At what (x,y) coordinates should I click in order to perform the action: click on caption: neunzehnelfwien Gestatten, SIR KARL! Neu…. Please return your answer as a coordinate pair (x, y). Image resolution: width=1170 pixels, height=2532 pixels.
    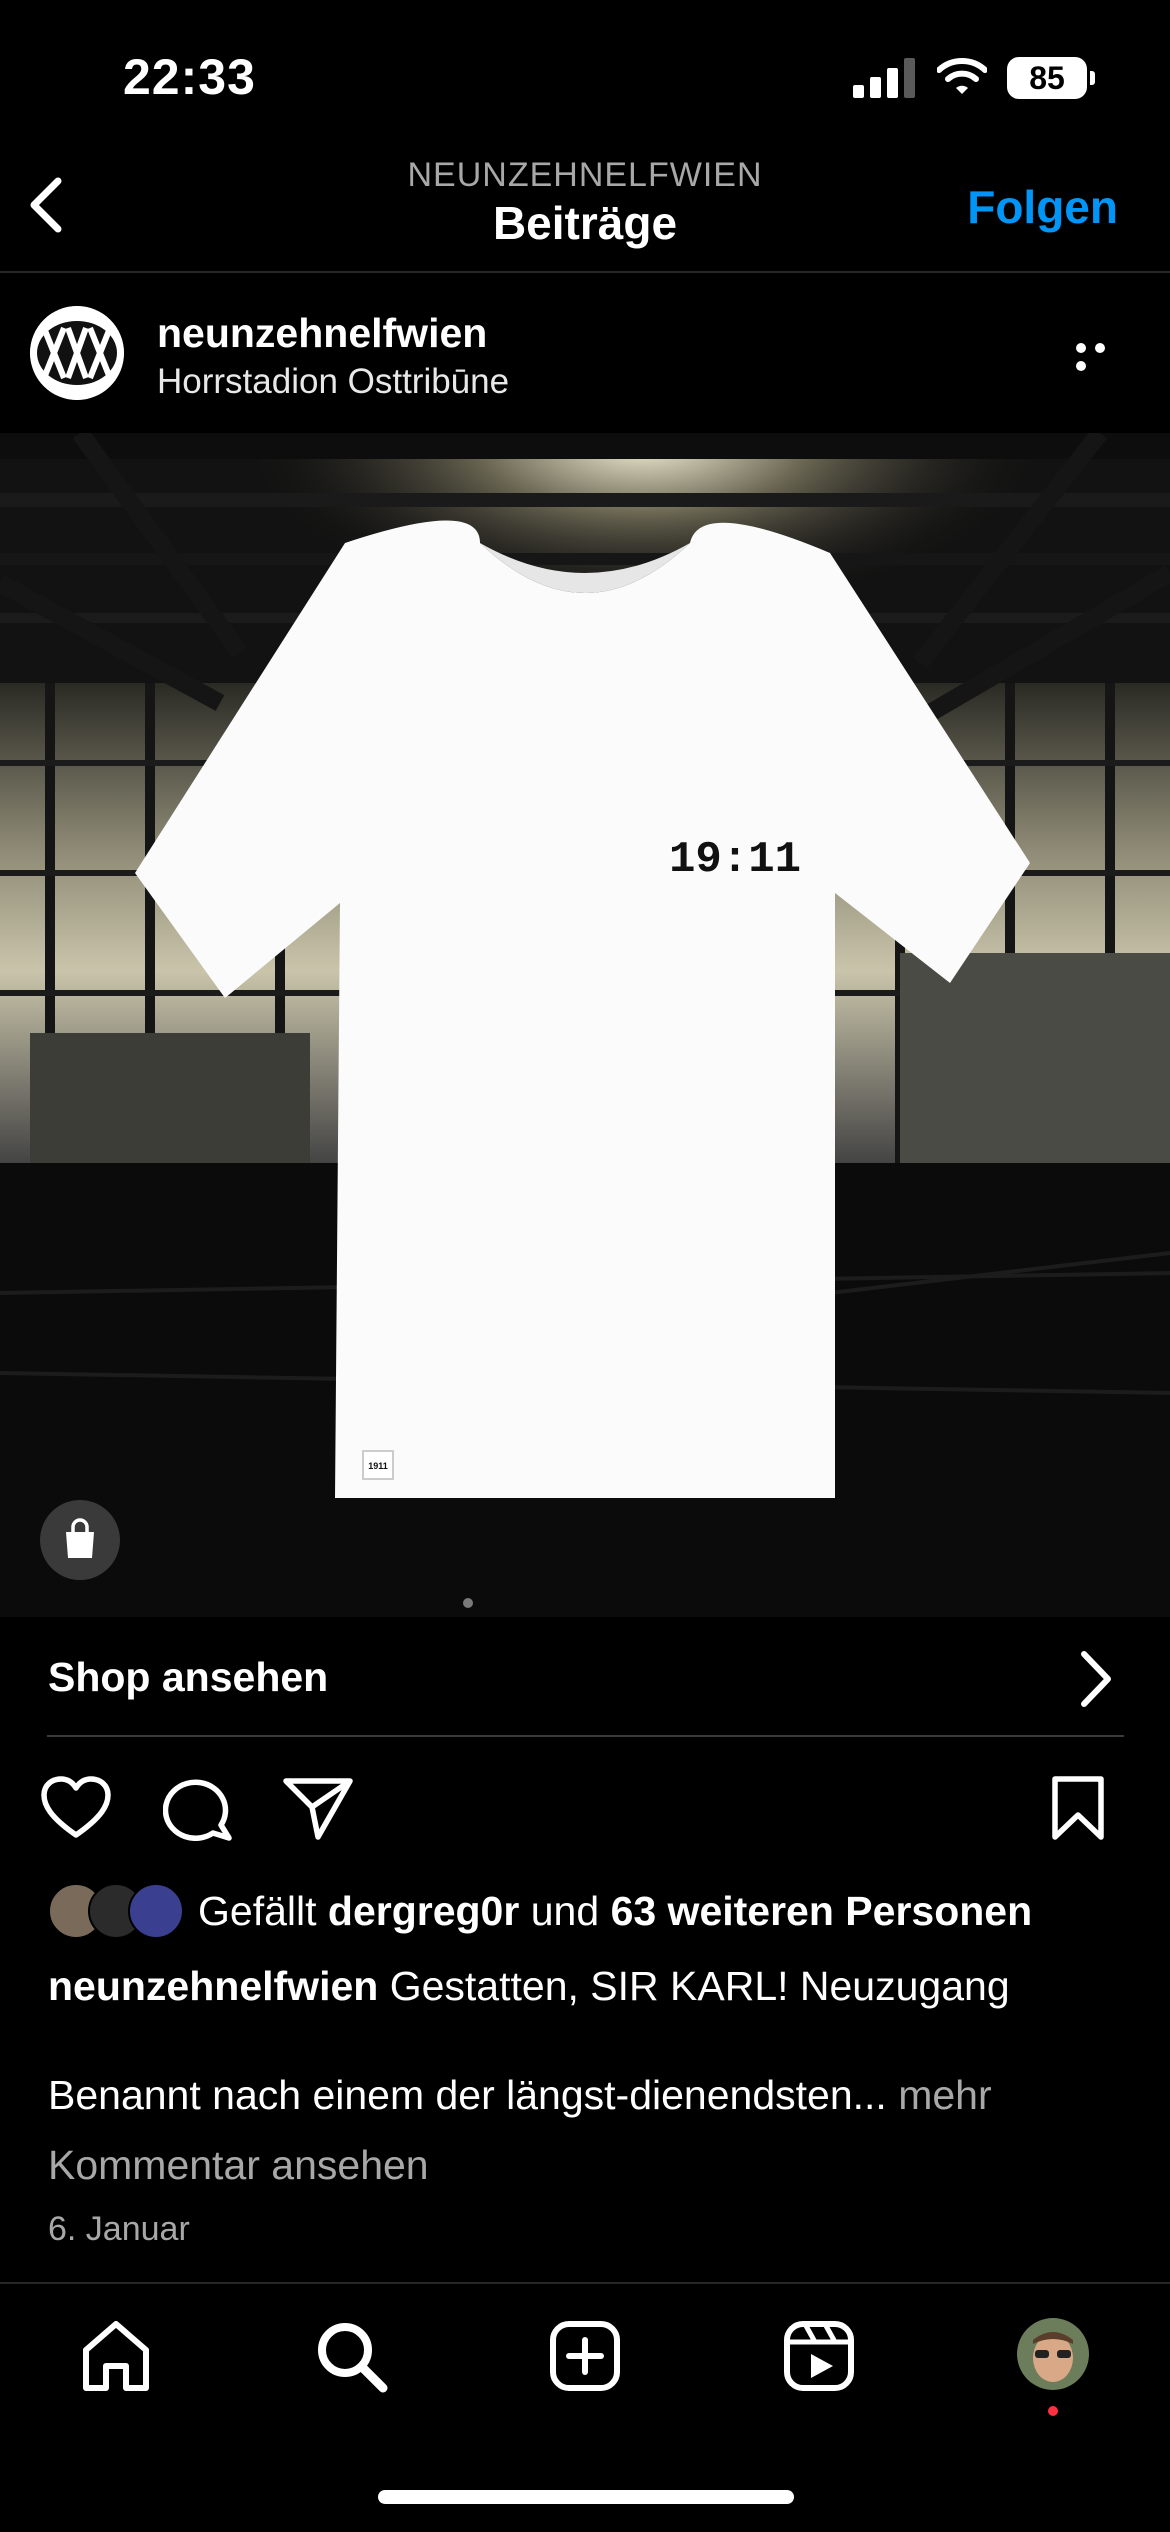
    Looking at the image, I should click on (529, 1986).